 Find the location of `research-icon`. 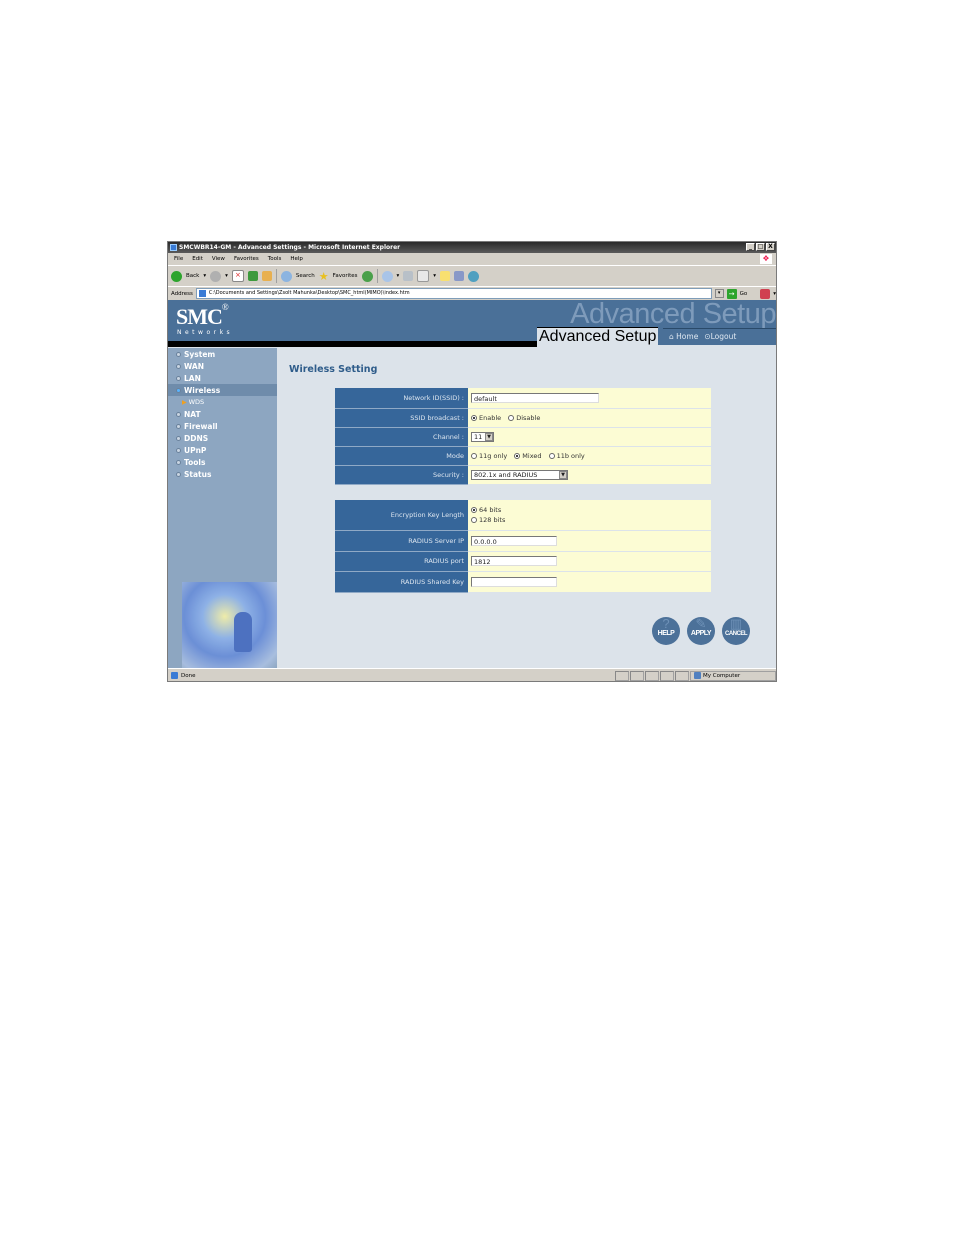

research-icon is located at coordinates (459, 276).